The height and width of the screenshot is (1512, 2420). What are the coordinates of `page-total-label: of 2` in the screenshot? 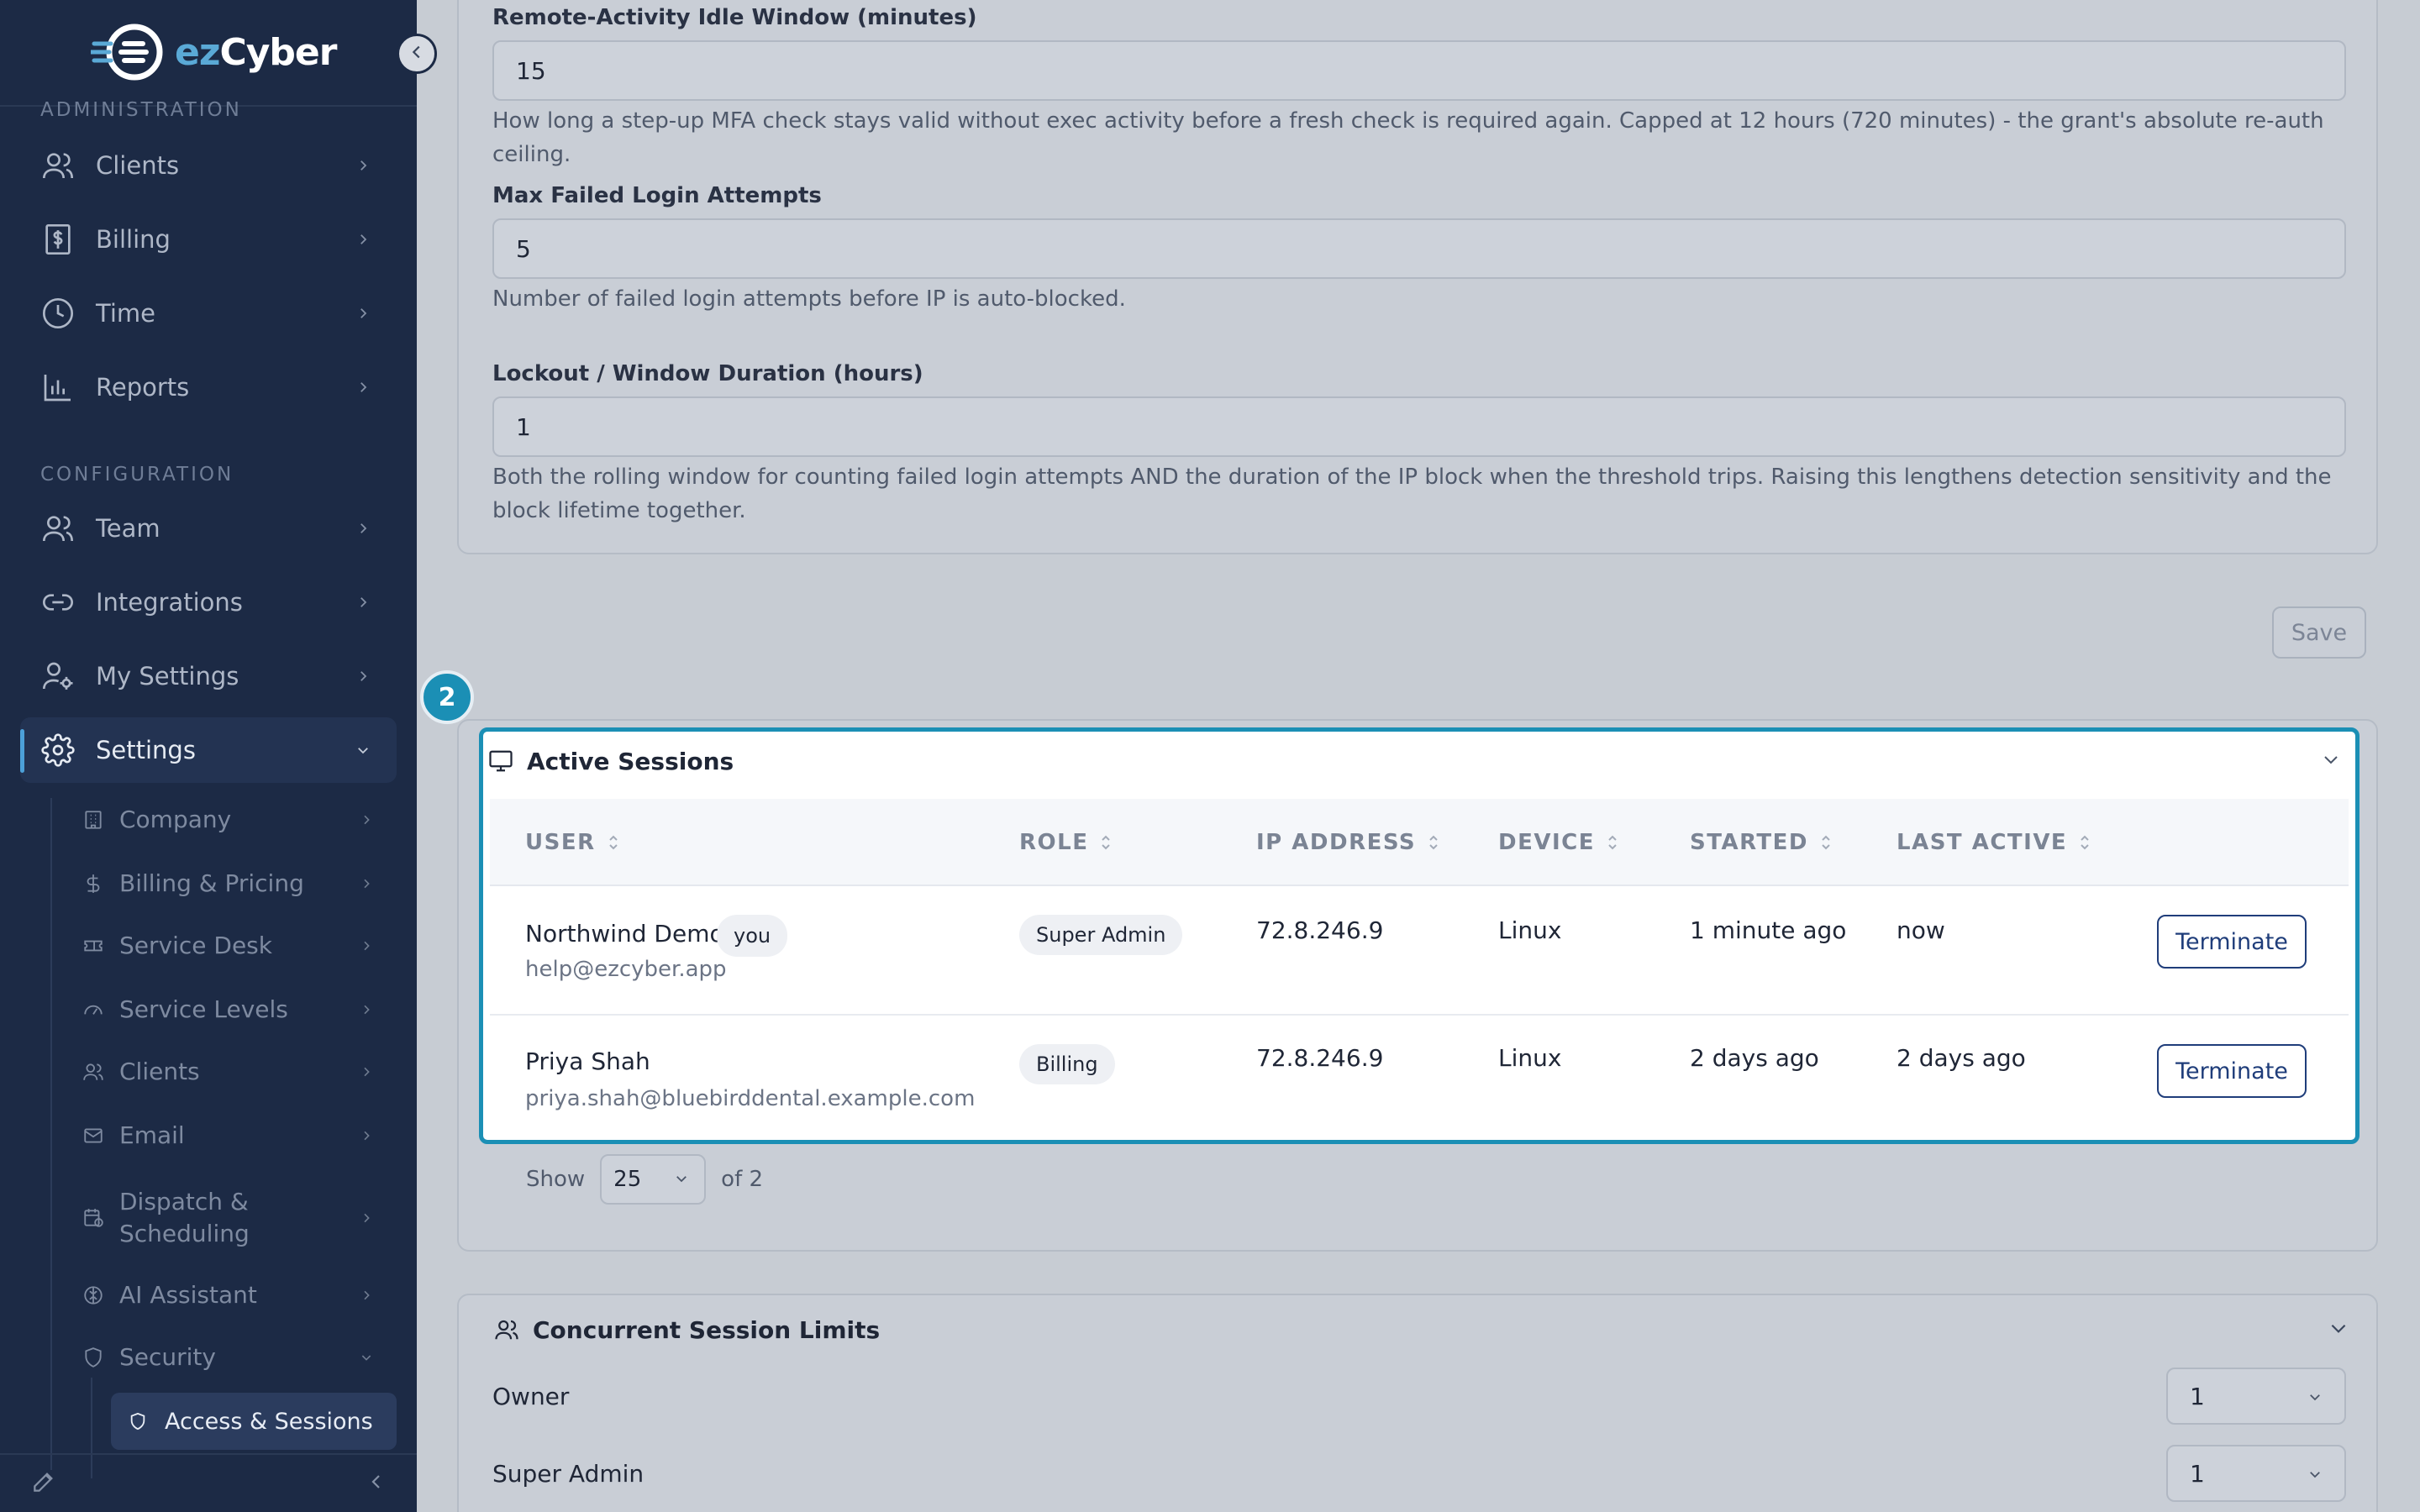 It's located at (742, 1179).